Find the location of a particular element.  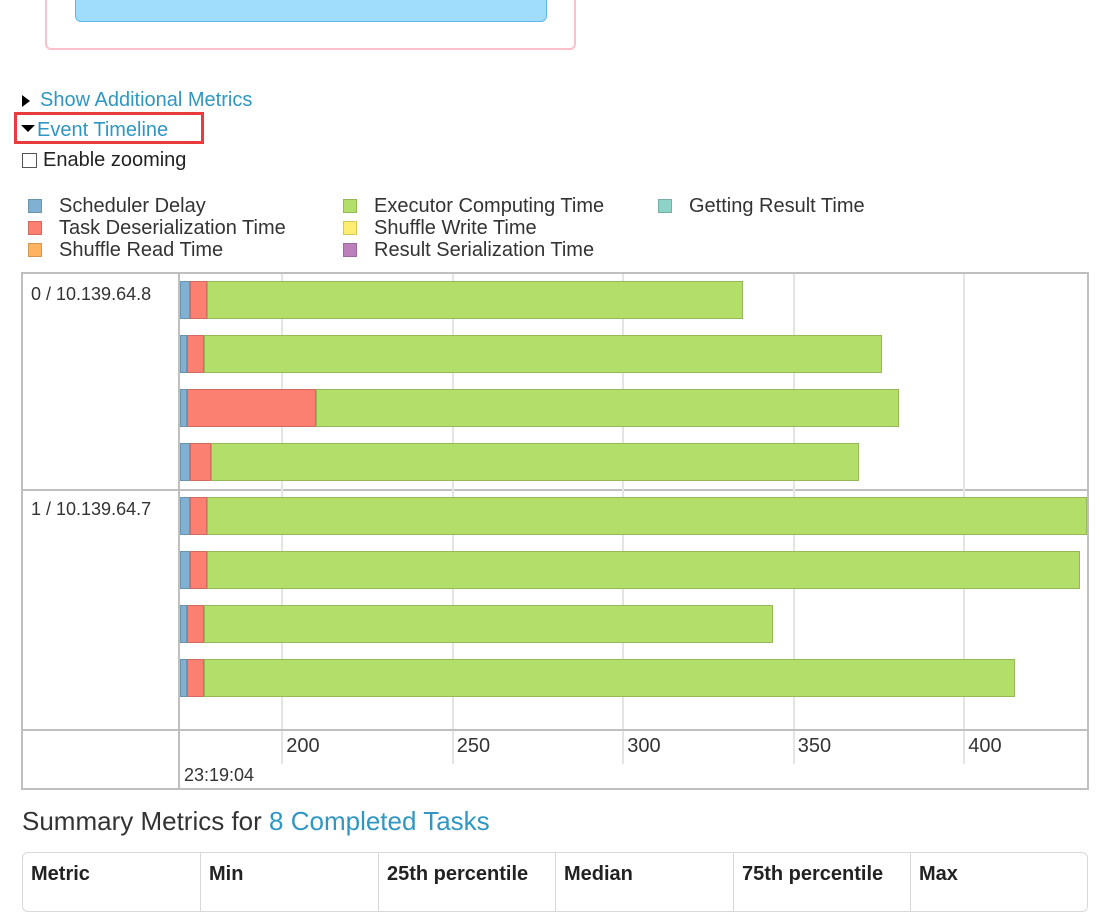

show-additional-metrics-toggle: Show Additional Metrics is located at coordinates (137, 100).